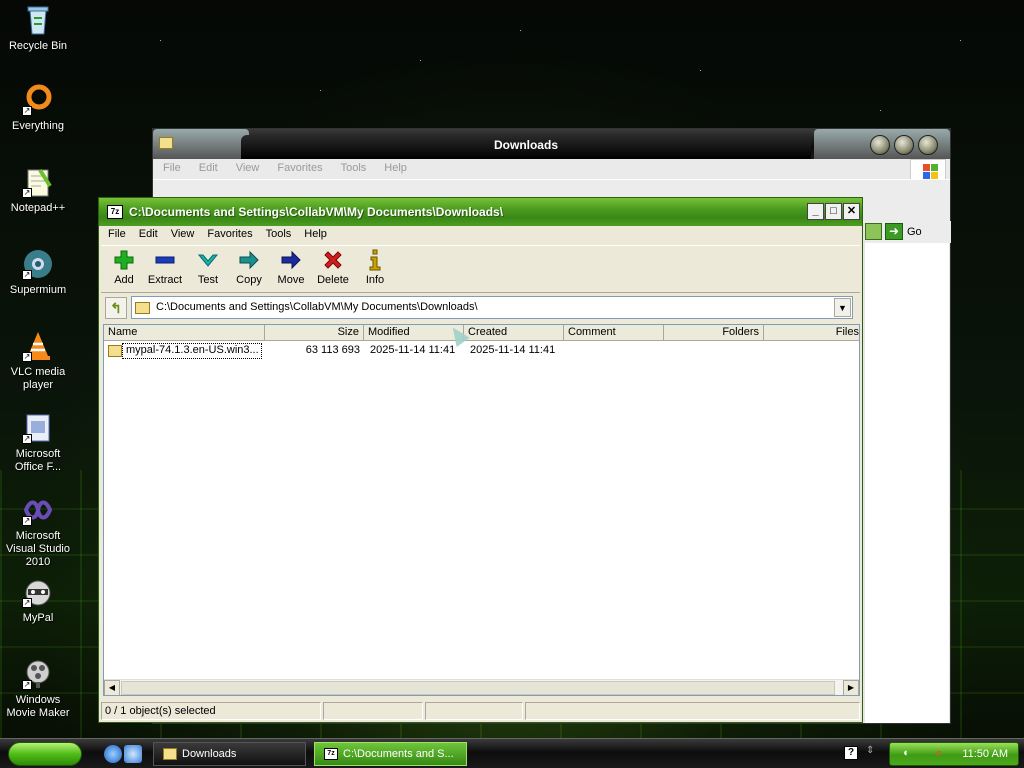 The image size is (1024, 768). What do you see at coordinates (514, 333) in the screenshot?
I see `column-header-created: Created` at bounding box center [514, 333].